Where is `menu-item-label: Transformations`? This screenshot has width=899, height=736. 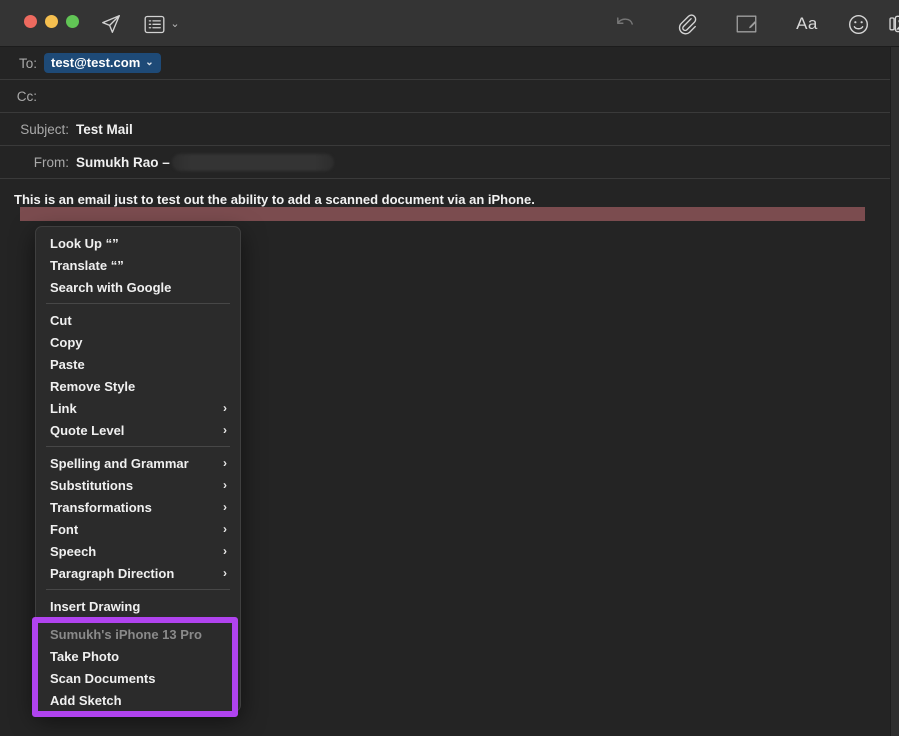
menu-item-label: Transformations is located at coordinates (101, 507).